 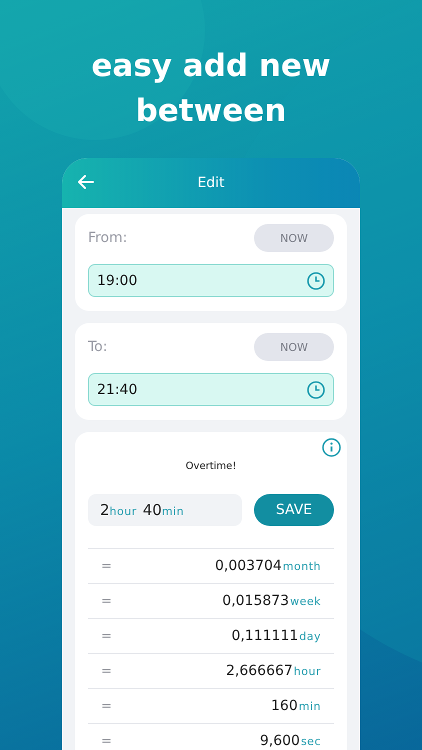 I want to click on conversion-value: 0,003704 month, so click(x=267, y=566).